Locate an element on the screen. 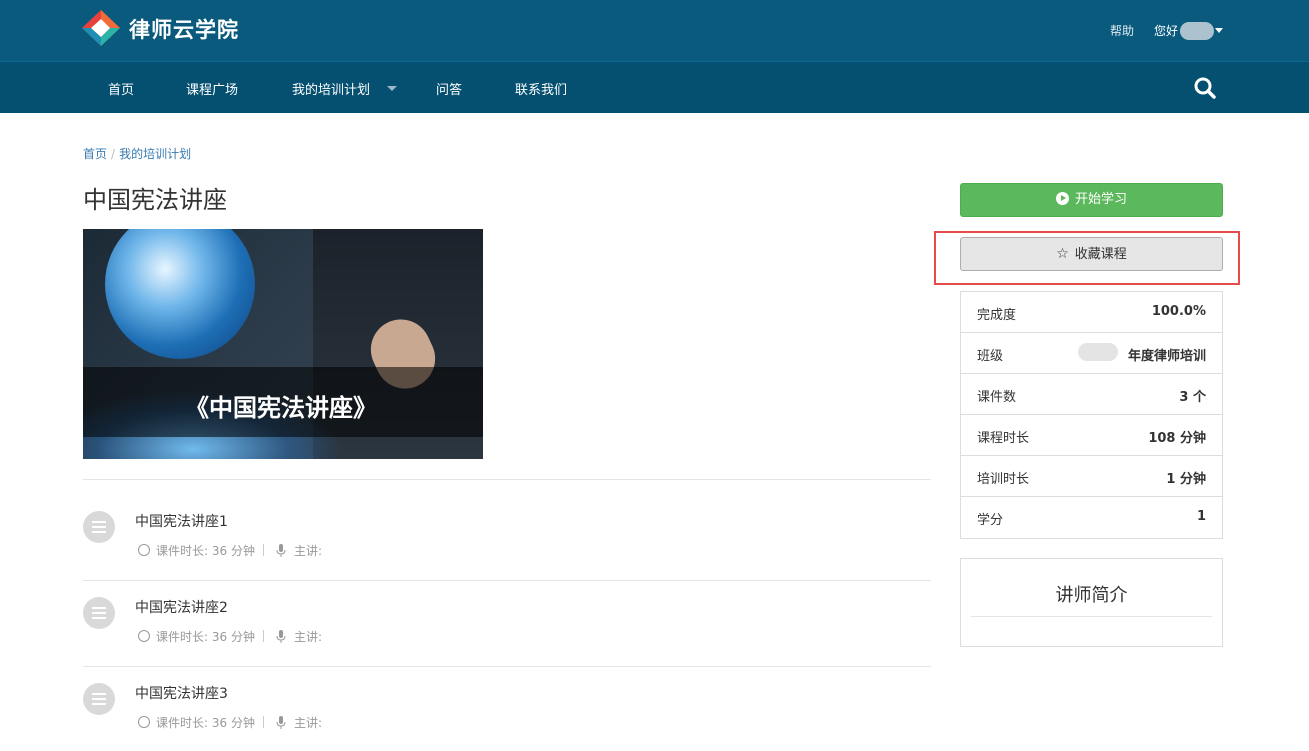 The image size is (1309, 751). nav-item-qa: 问答 is located at coordinates (449, 88).